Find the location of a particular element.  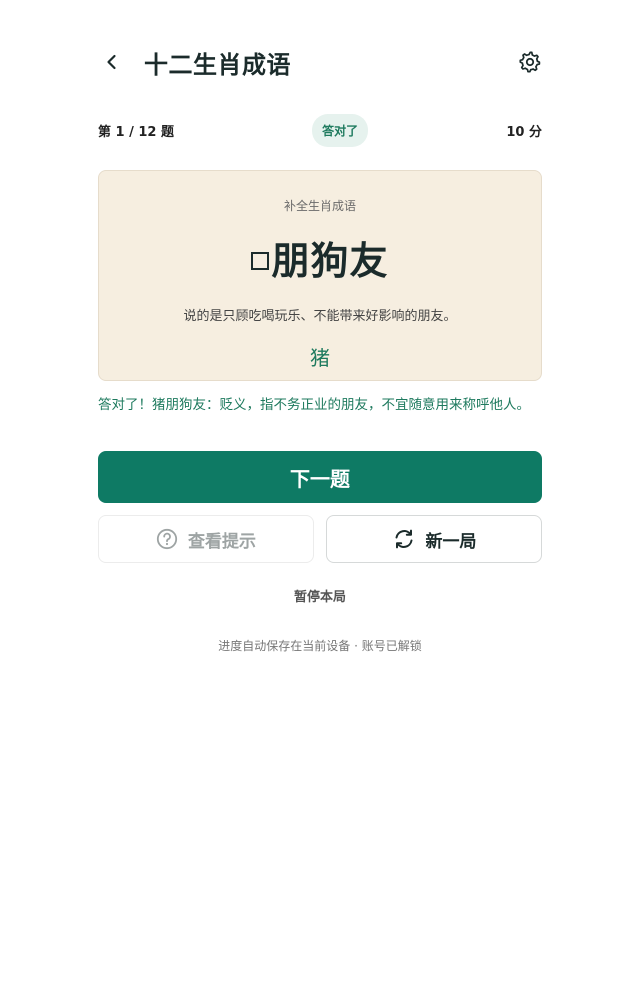

blank-box is located at coordinates (260, 260).